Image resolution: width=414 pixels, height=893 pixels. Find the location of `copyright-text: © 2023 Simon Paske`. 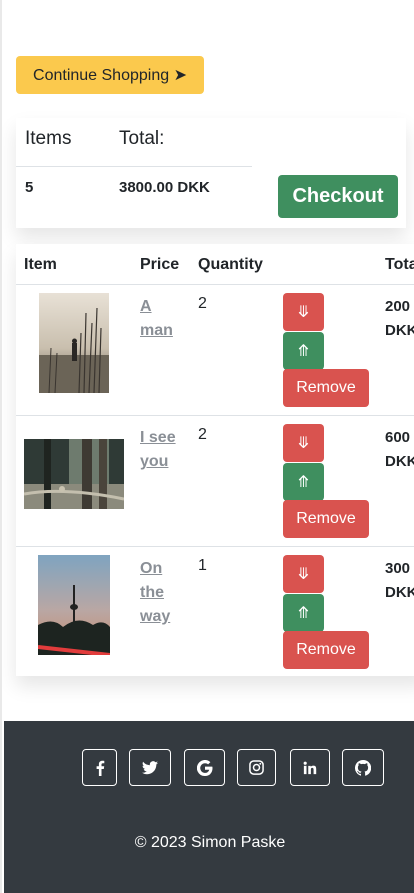

copyright-text: © 2023 Simon Paske is located at coordinates (210, 842).